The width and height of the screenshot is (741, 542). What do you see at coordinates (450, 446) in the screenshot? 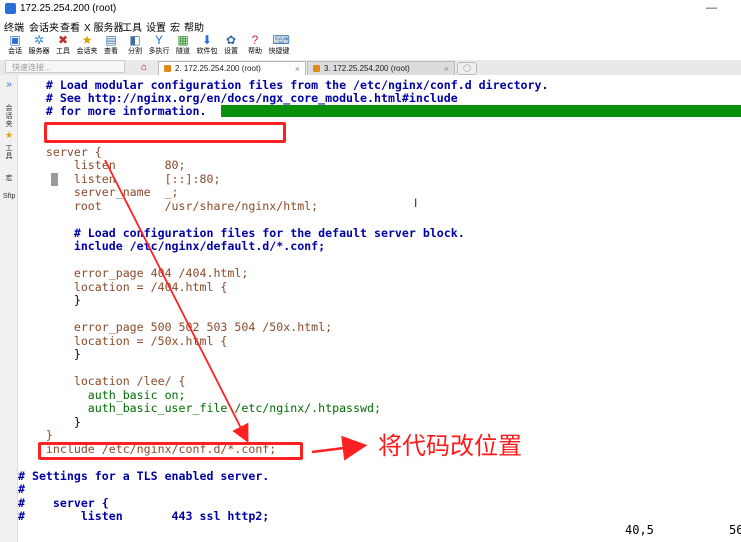
I see `annotation-note: 将代码改位置` at bounding box center [450, 446].